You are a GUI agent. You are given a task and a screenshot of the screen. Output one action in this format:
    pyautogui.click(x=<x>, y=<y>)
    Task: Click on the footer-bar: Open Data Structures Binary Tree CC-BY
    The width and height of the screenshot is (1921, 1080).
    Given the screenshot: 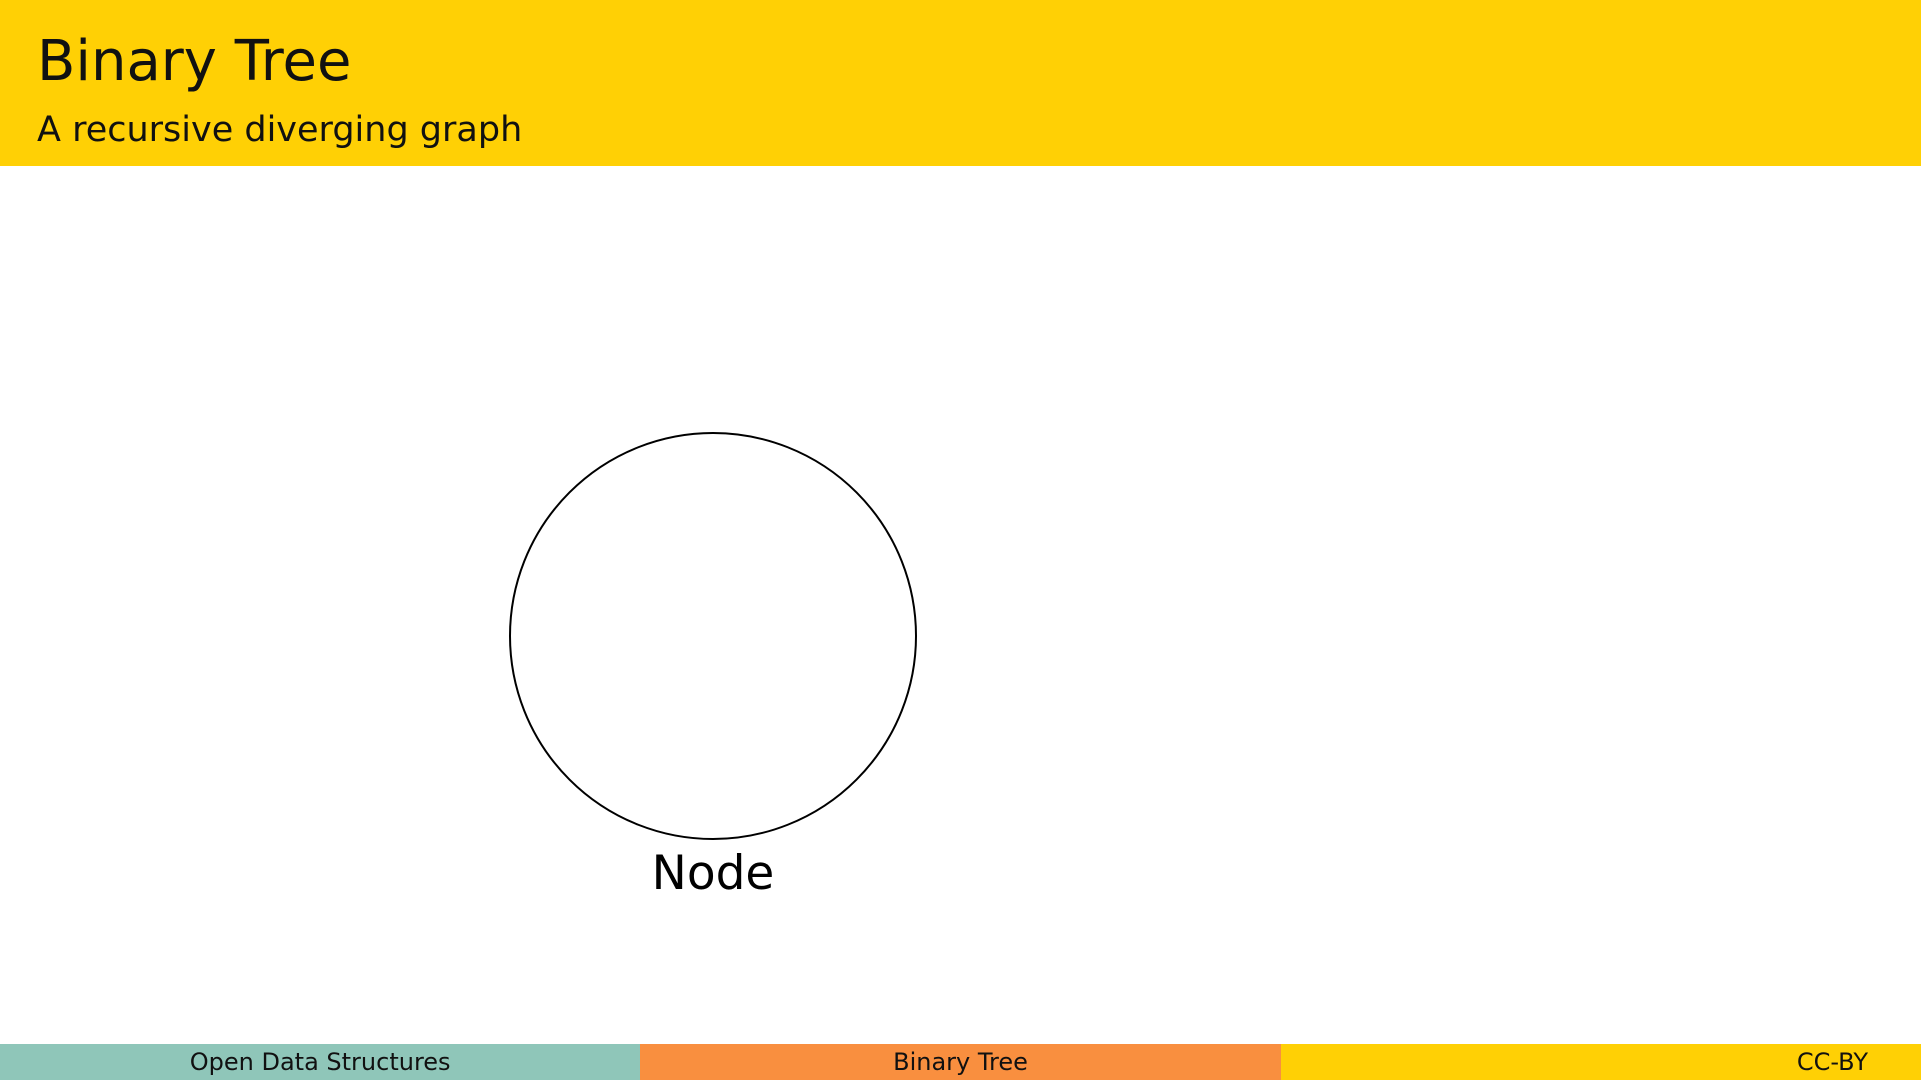 What is the action you would take?
    pyautogui.click(x=960, y=1062)
    